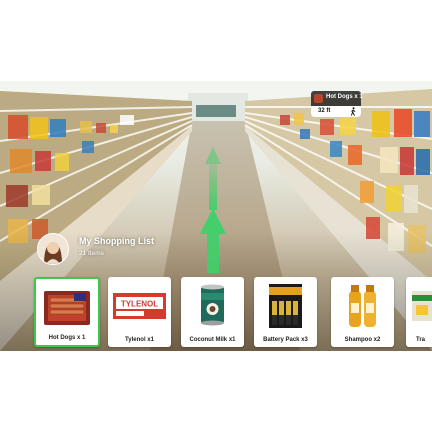 This screenshot has width=432, height=432. What do you see at coordinates (344, 97) in the screenshot?
I see `navigation-target-label: Hot Dogs x 1` at bounding box center [344, 97].